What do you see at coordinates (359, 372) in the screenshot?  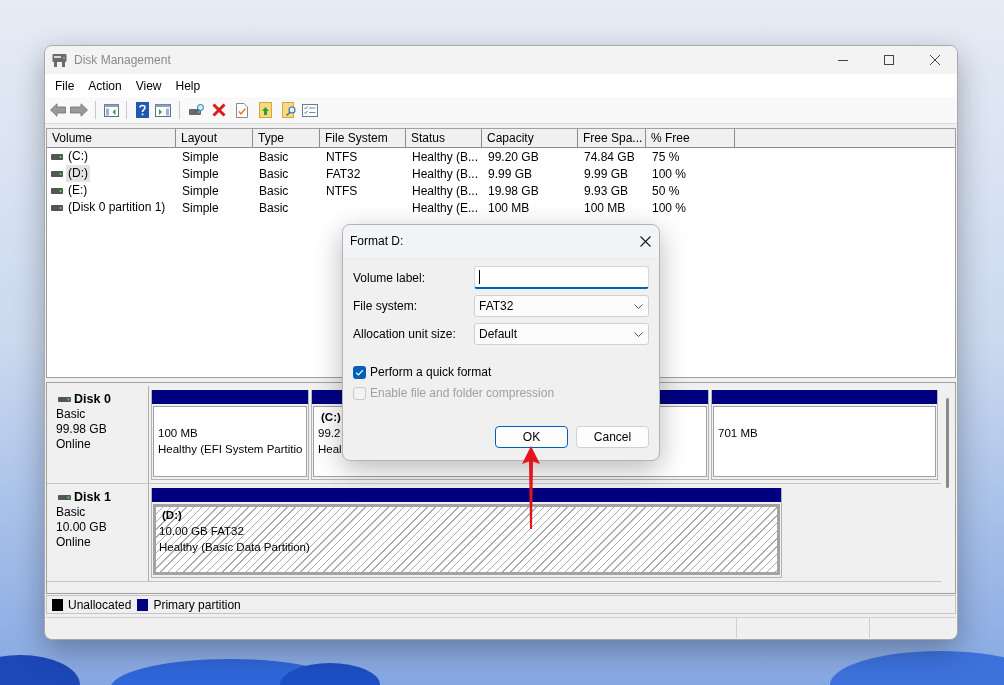 I see `checkbox` at bounding box center [359, 372].